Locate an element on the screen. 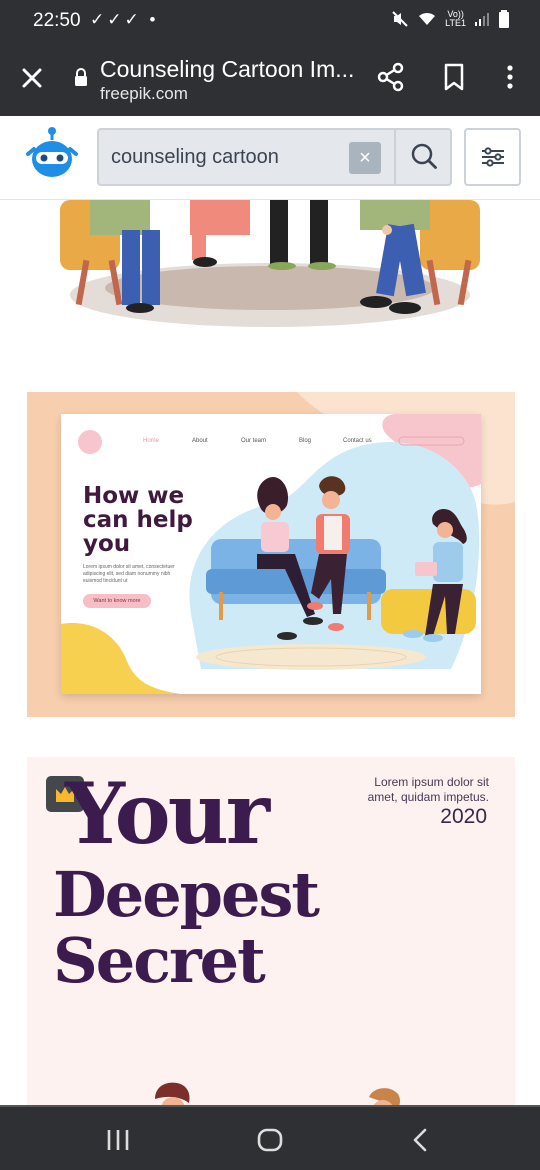 The height and width of the screenshot is (1170, 540). search-header: counseling cartoon × is located at coordinates (270, 158).